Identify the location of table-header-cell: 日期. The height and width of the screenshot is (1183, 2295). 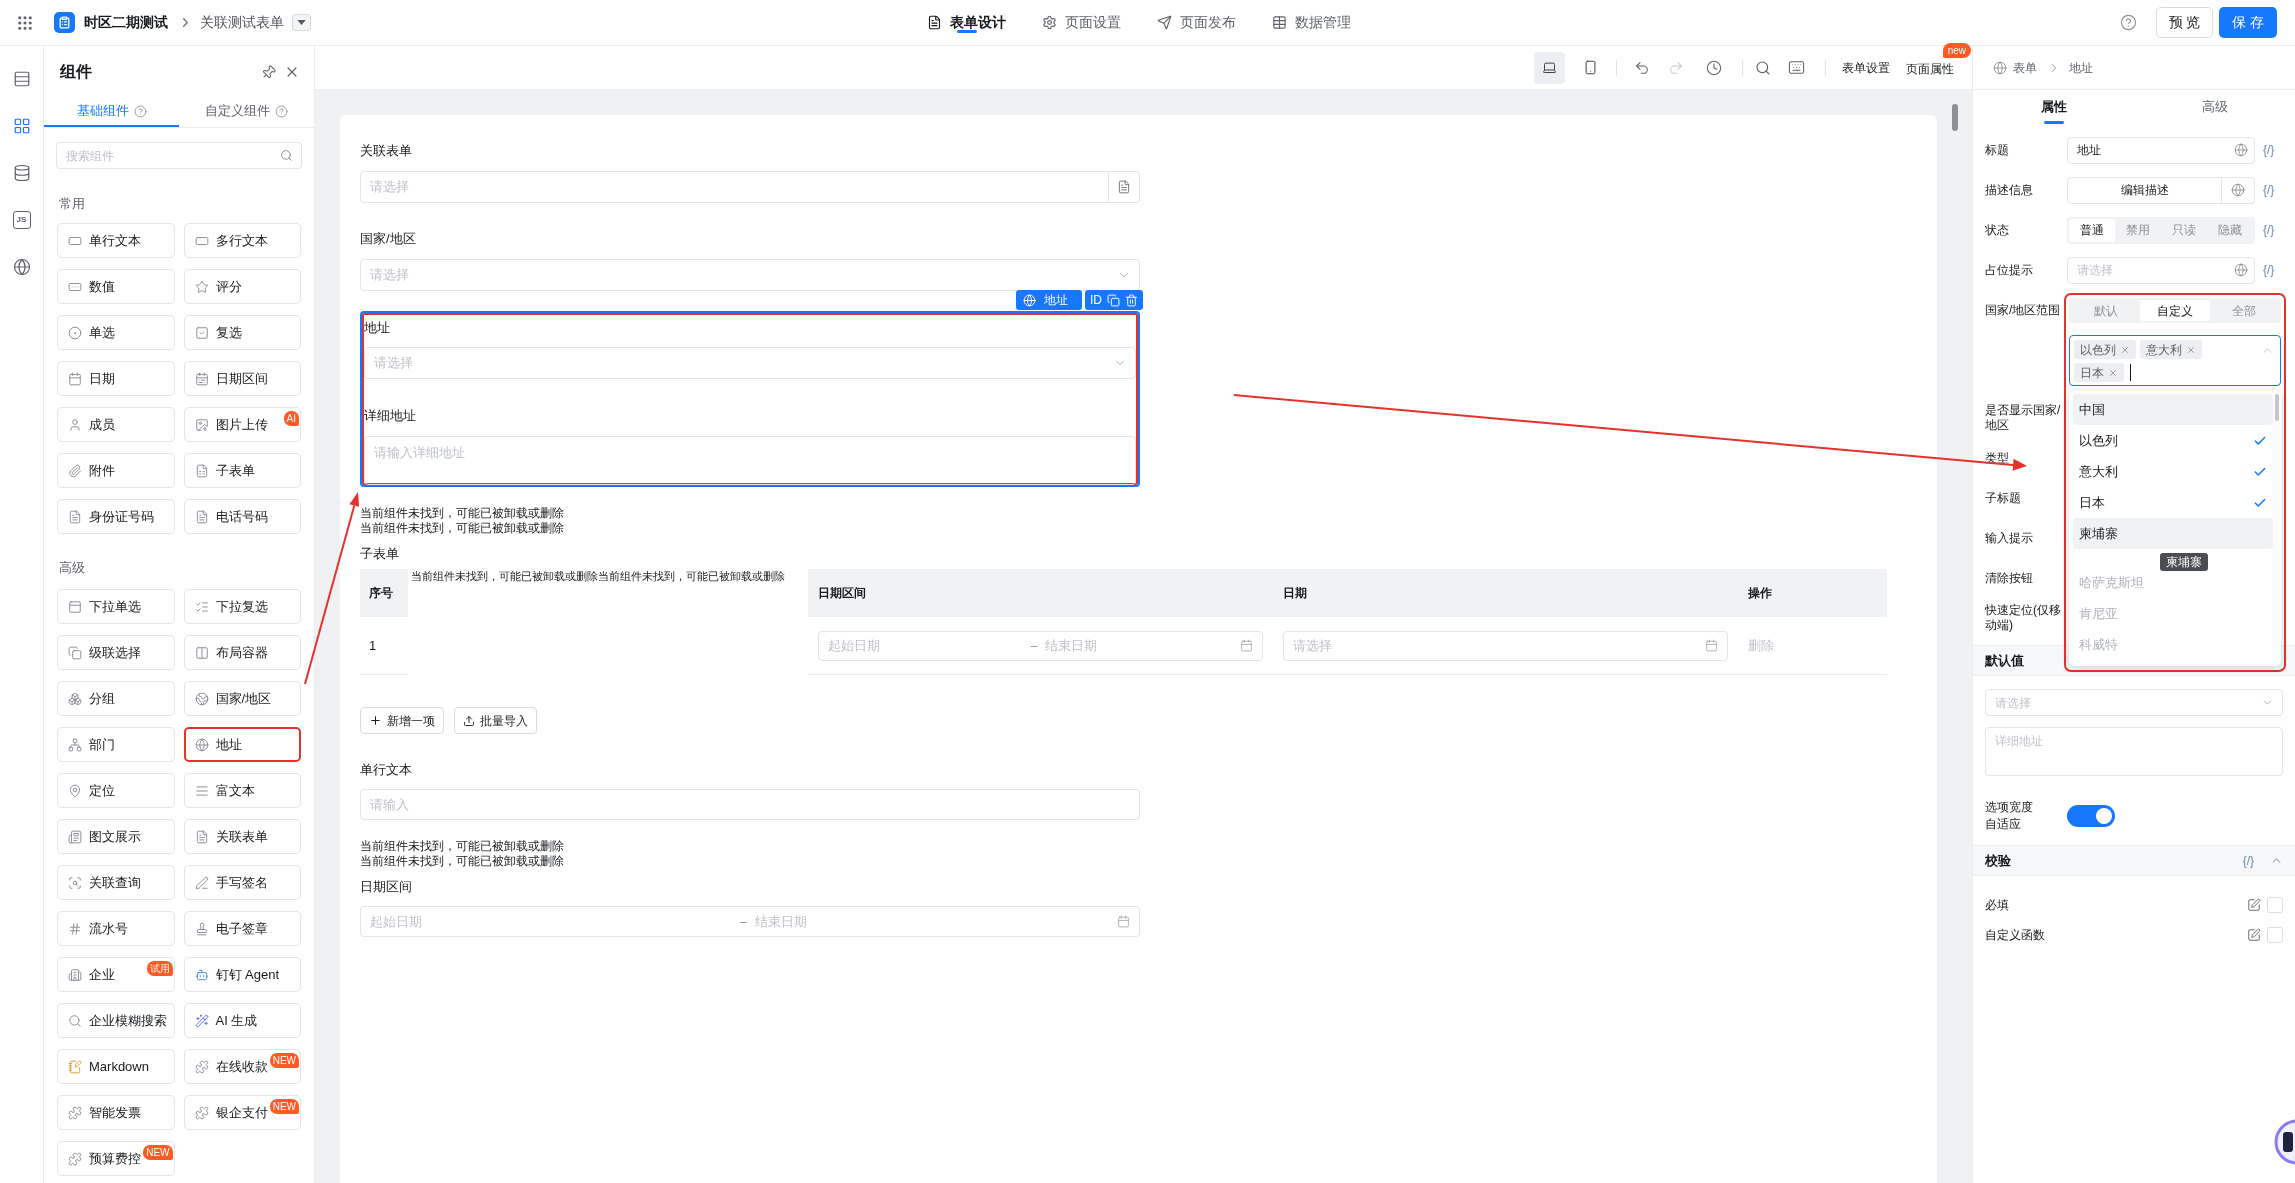
(1505, 593).